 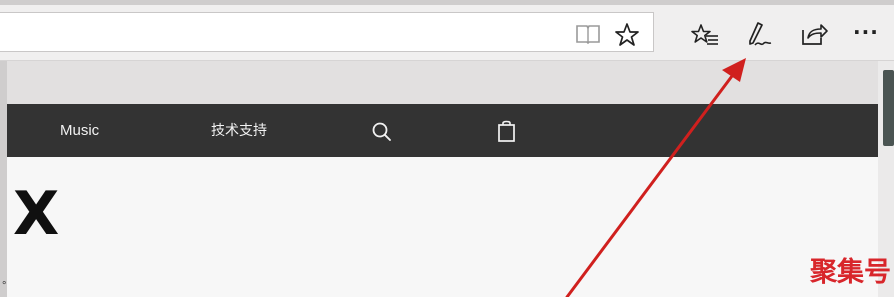 I want to click on watermark-text: 聚集号, so click(x=850, y=272).